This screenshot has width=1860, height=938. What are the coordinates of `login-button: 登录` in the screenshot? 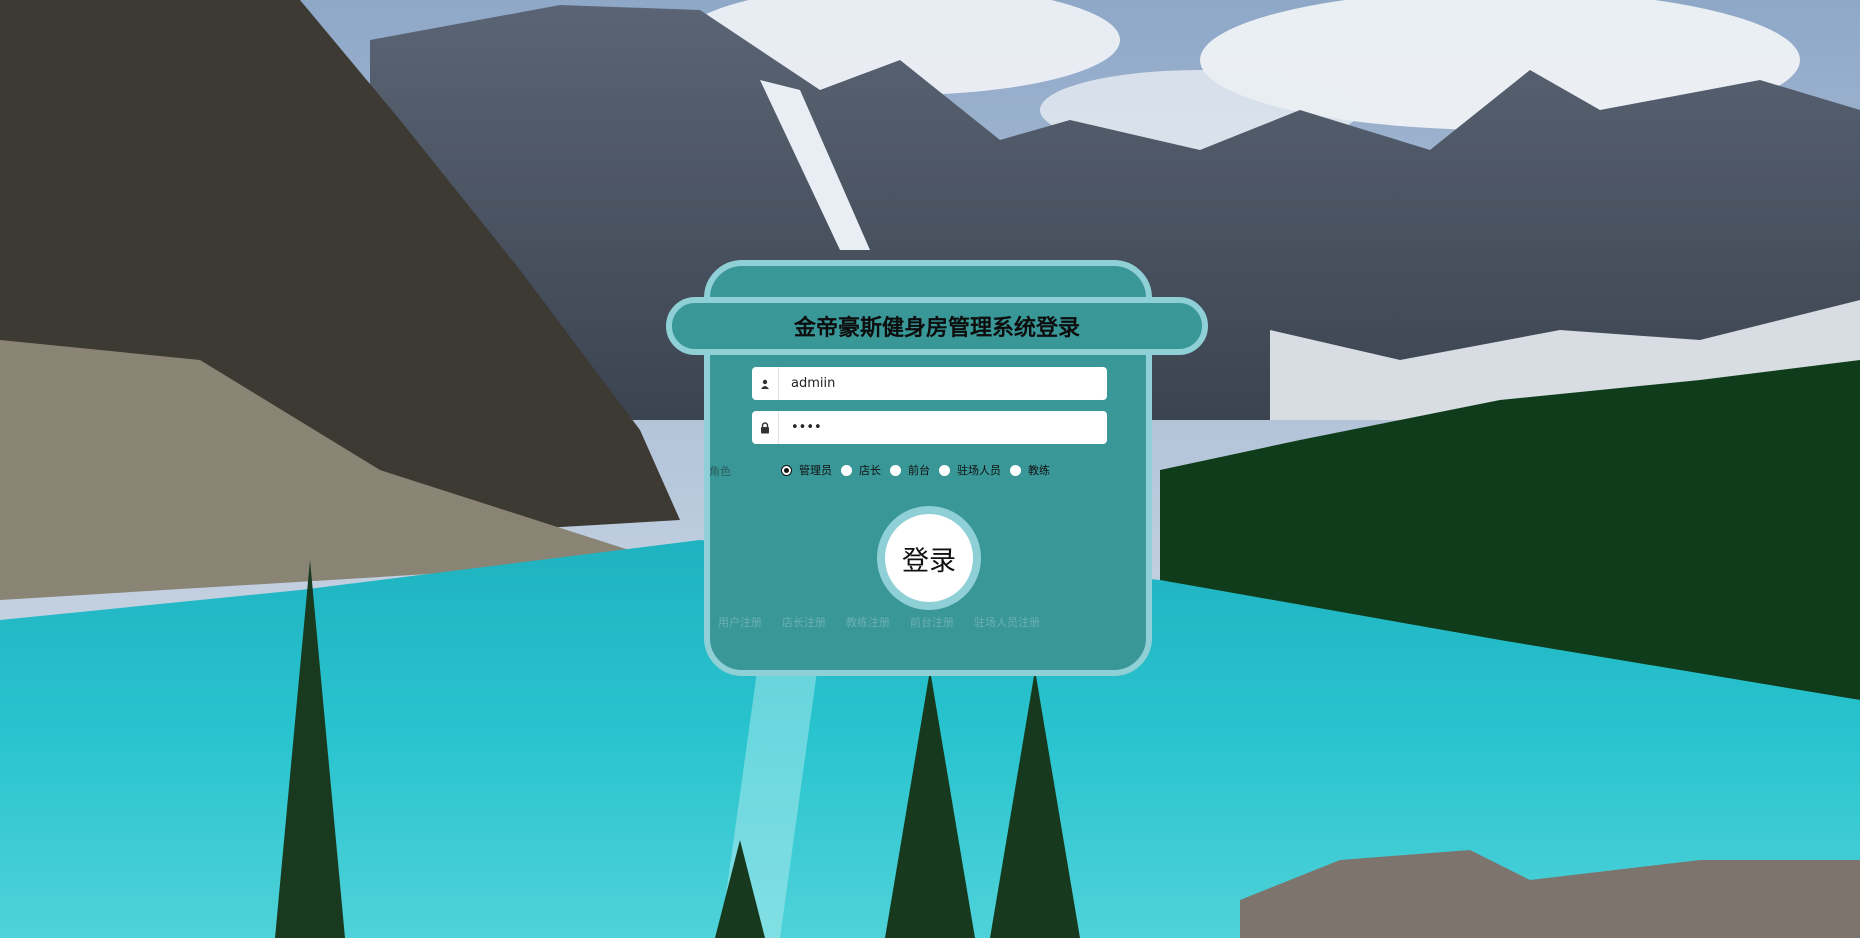 It's located at (929, 558).